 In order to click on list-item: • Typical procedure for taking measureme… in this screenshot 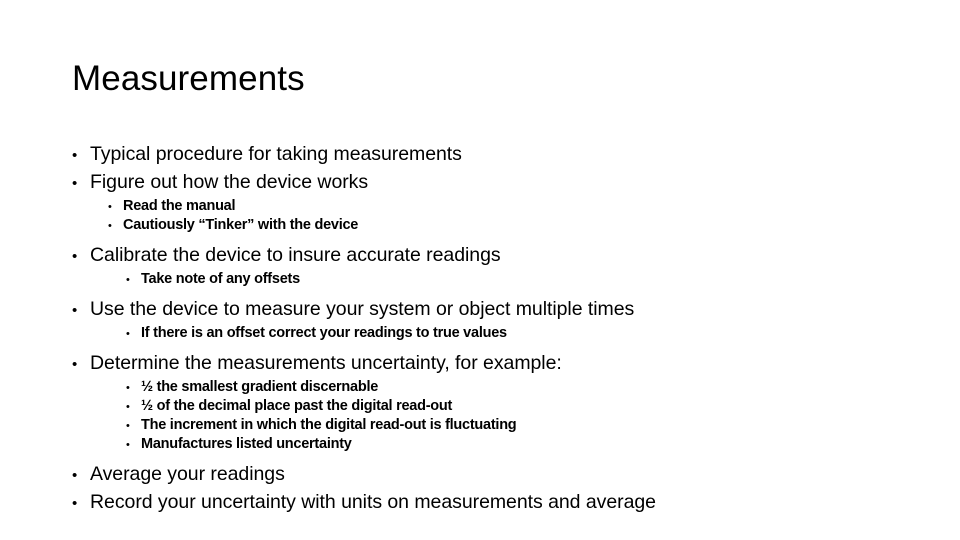, I will do `click(487, 154)`.